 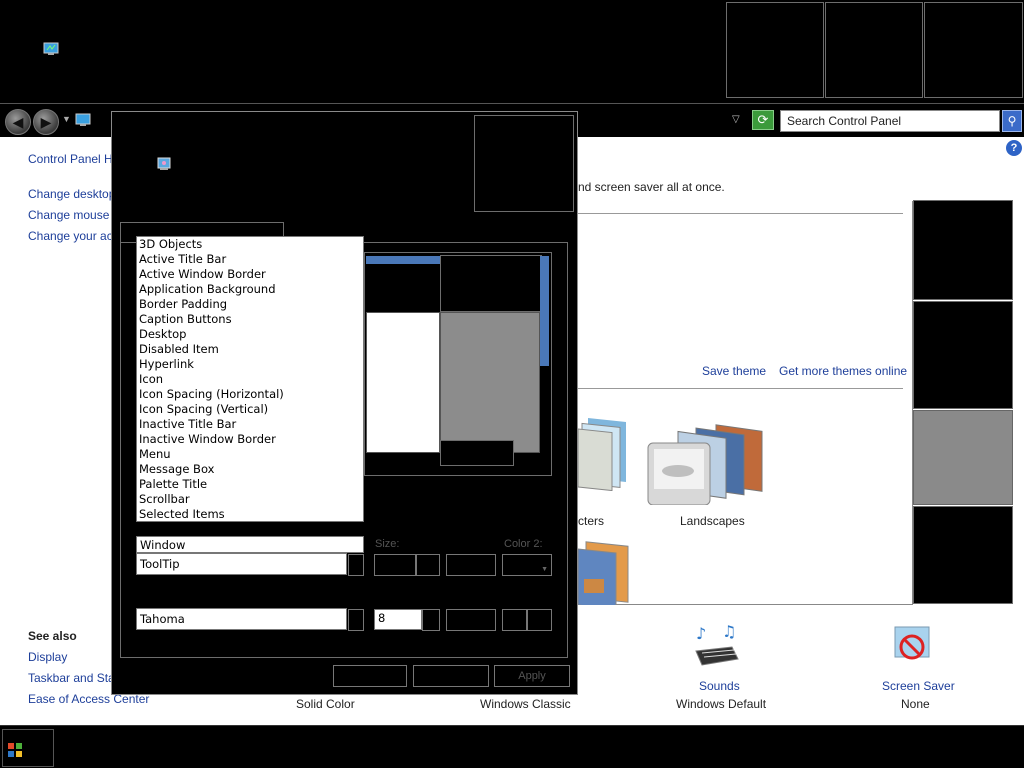 What do you see at coordinates (46, 122) in the screenshot?
I see `forward-button: ▶` at bounding box center [46, 122].